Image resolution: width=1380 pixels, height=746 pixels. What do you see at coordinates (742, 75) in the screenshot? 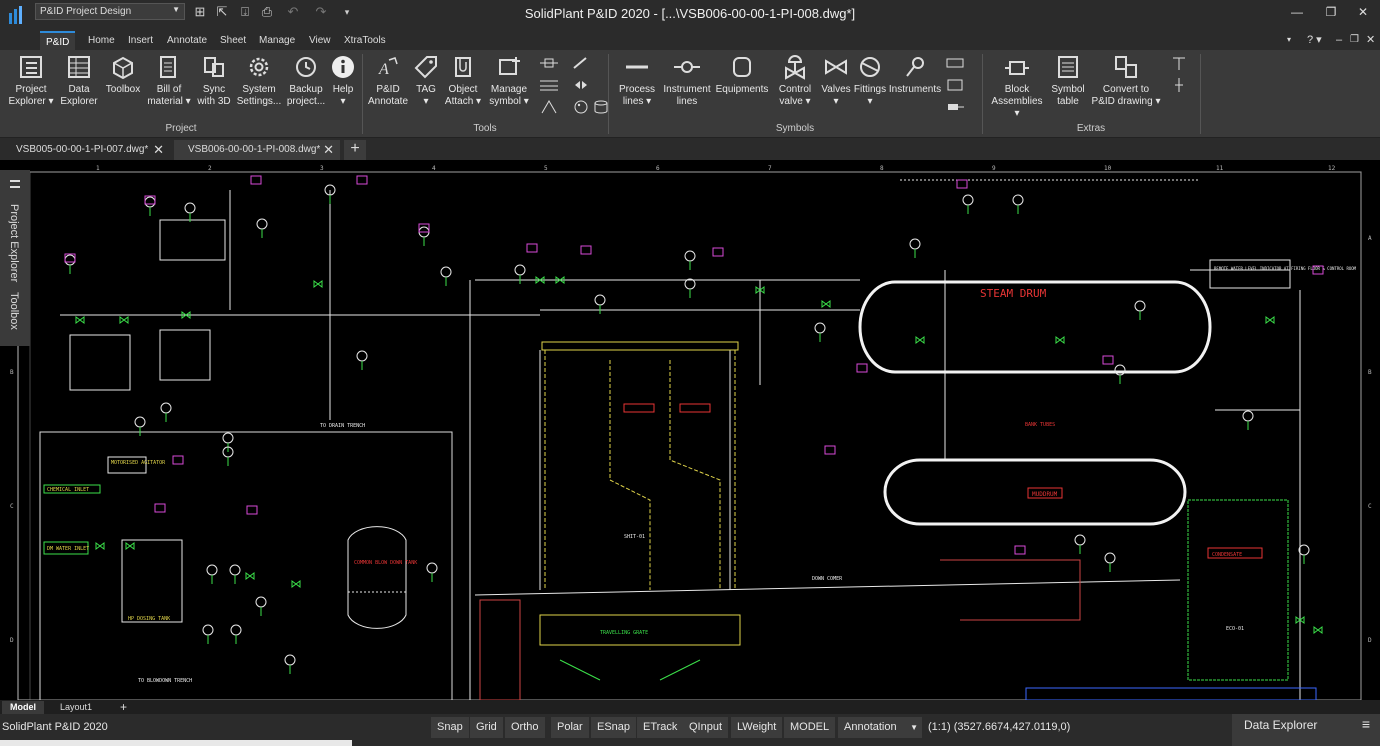
I see `equipments-button: Equipments` at bounding box center [742, 75].